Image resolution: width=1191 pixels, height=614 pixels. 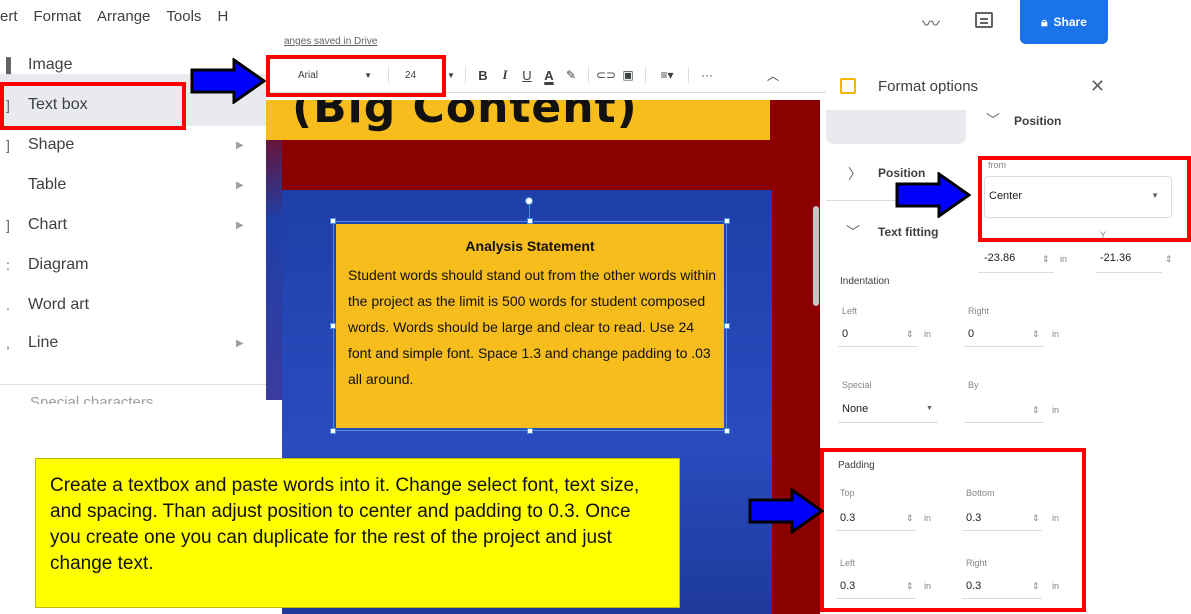 I want to click on padding-right-label: Right, so click(x=977, y=563).